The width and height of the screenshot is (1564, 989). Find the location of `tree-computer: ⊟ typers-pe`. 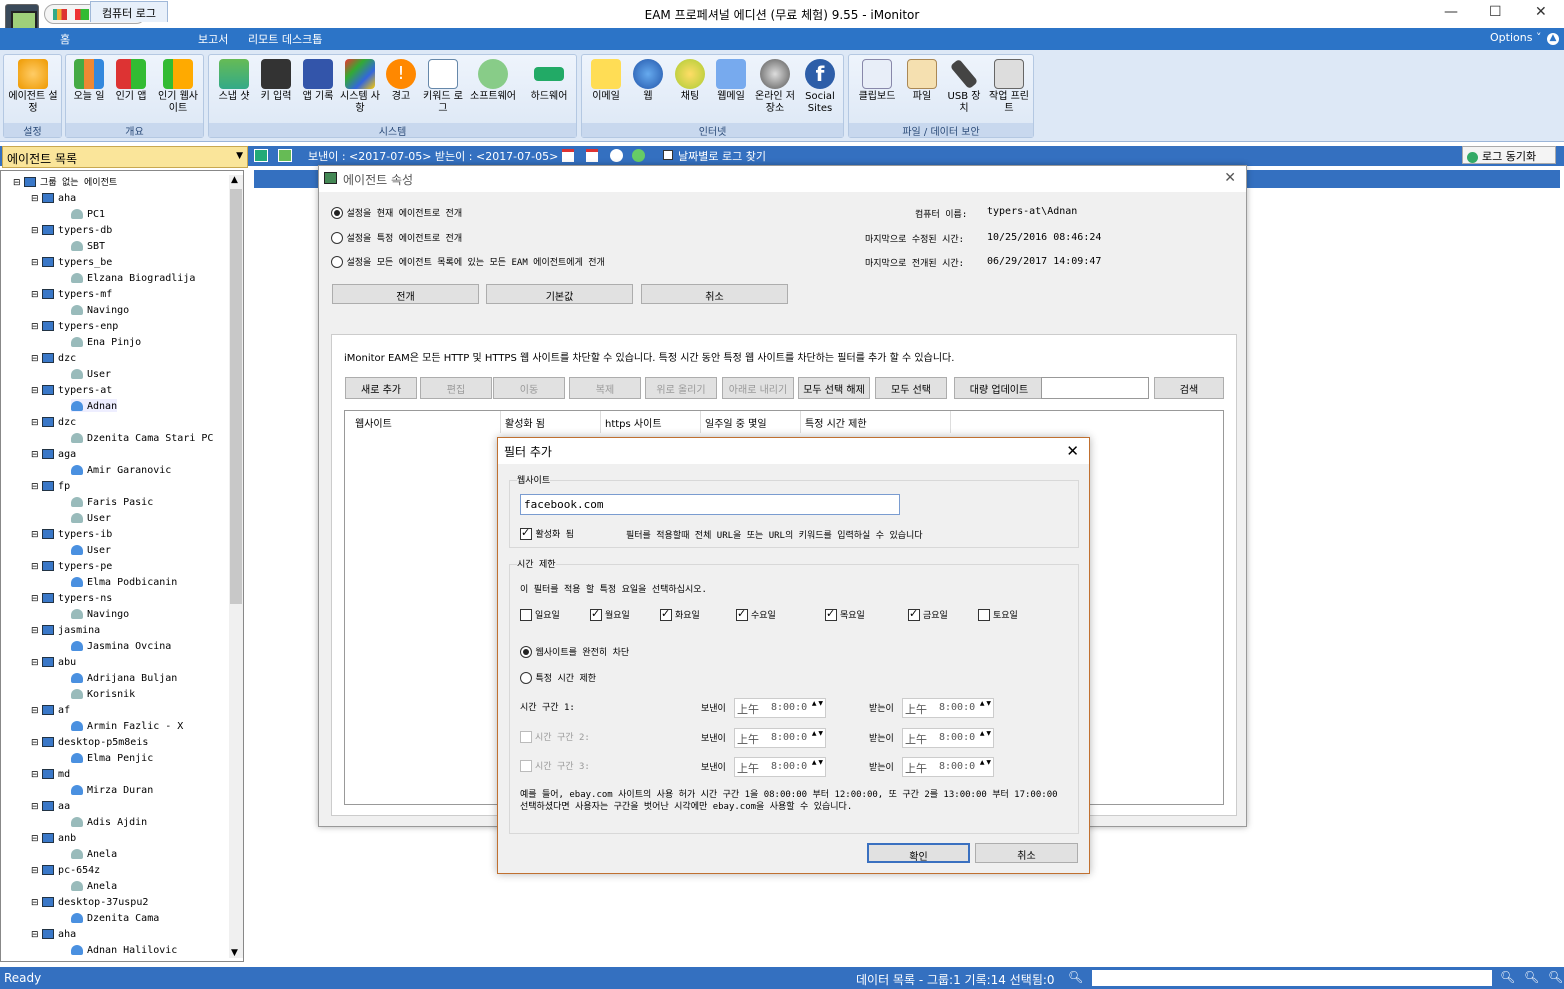

tree-computer: ⊟ typers-pe is located at coordinates (71, 565).